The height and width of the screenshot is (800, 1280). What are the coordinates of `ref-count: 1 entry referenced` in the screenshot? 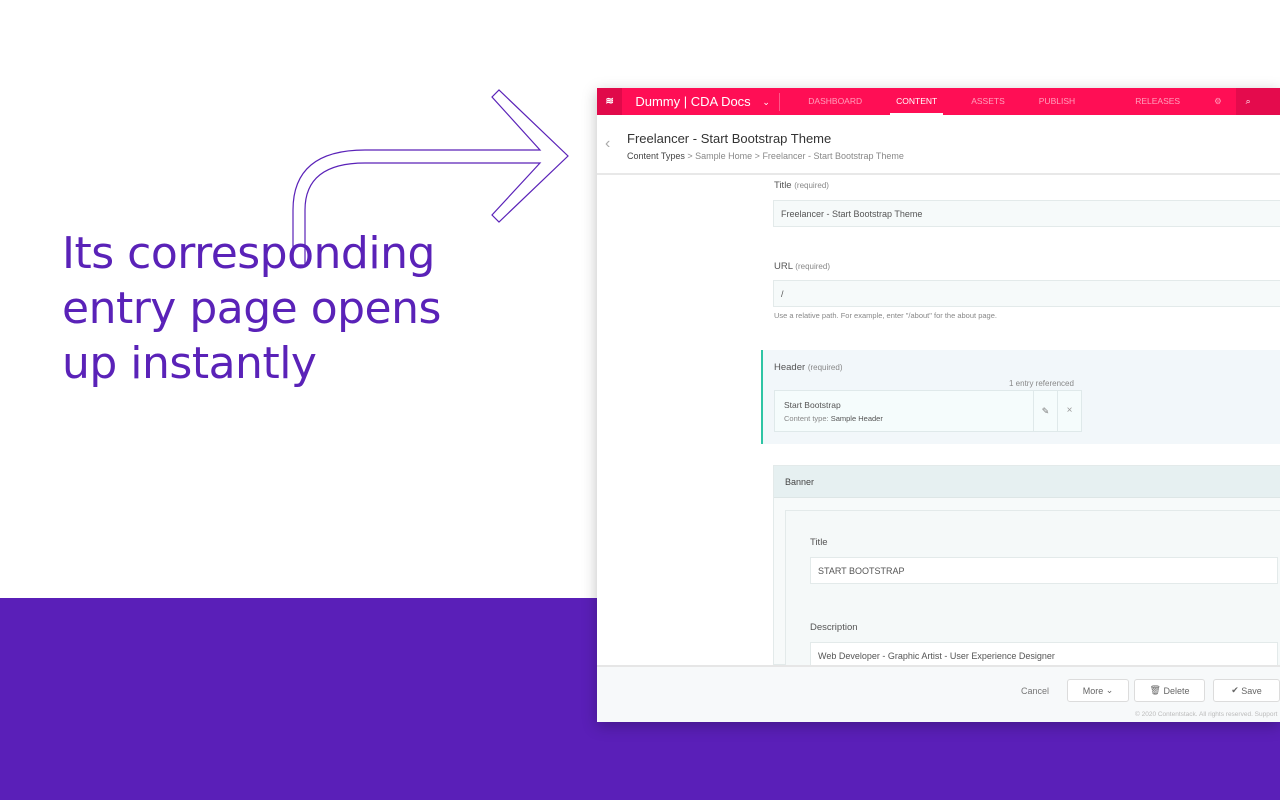 It's located at (1041, 383).